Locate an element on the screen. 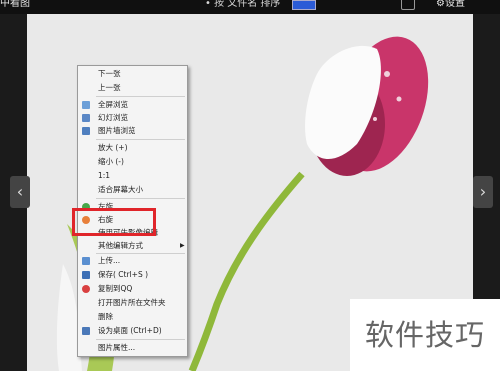 This screenshot has height=371, width=500. menu-item-prev: 上一张 is located at coordinates (132, 88).